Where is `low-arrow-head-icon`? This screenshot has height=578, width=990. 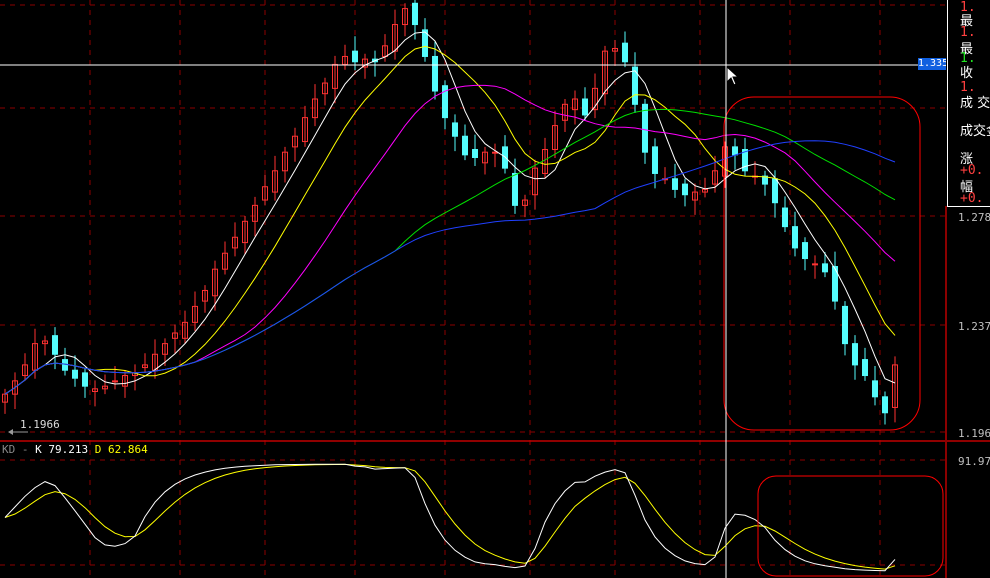 low-arrow-head-icon is located at coordinates (10, 432).